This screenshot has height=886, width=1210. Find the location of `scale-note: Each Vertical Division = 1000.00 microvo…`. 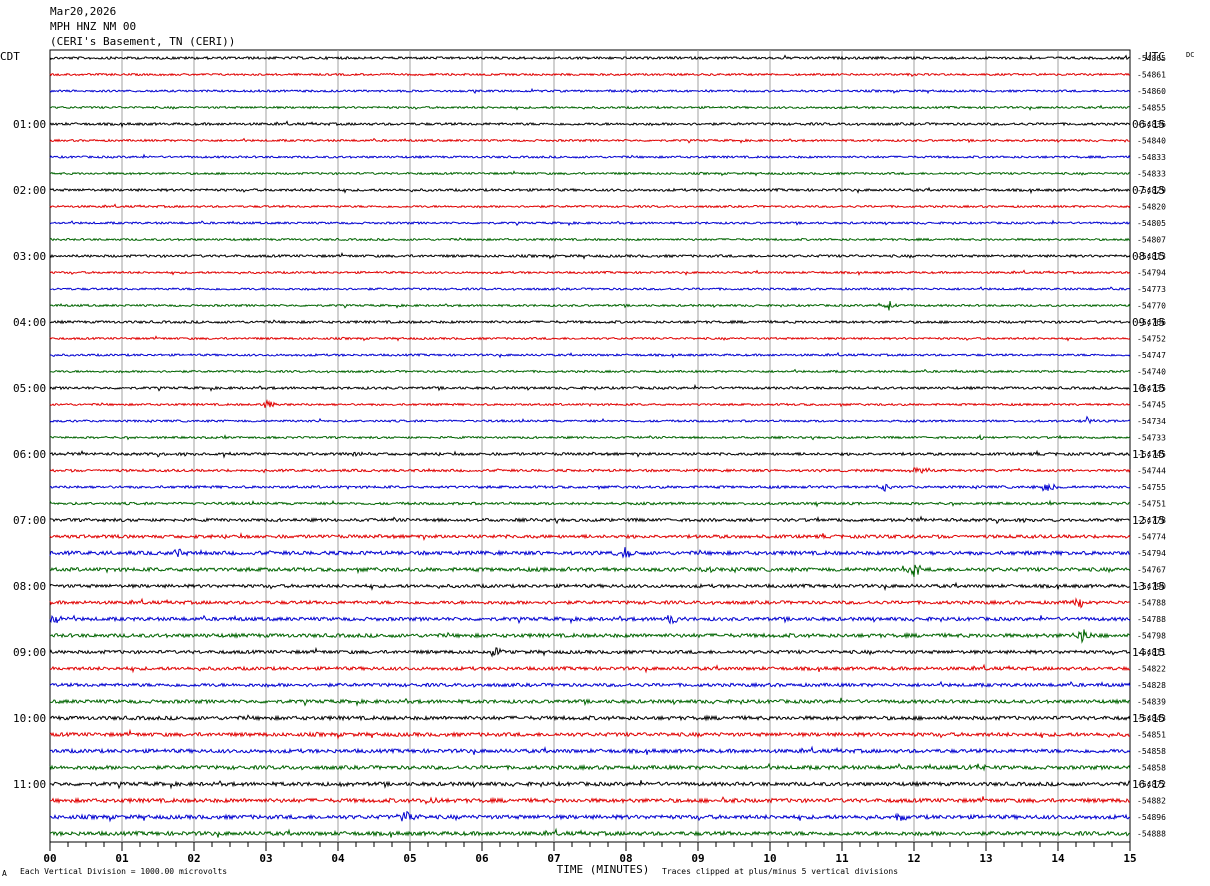

scale-note: Each Vertical Division = 1000.00 microvo… is located at coordinates (124, 871).